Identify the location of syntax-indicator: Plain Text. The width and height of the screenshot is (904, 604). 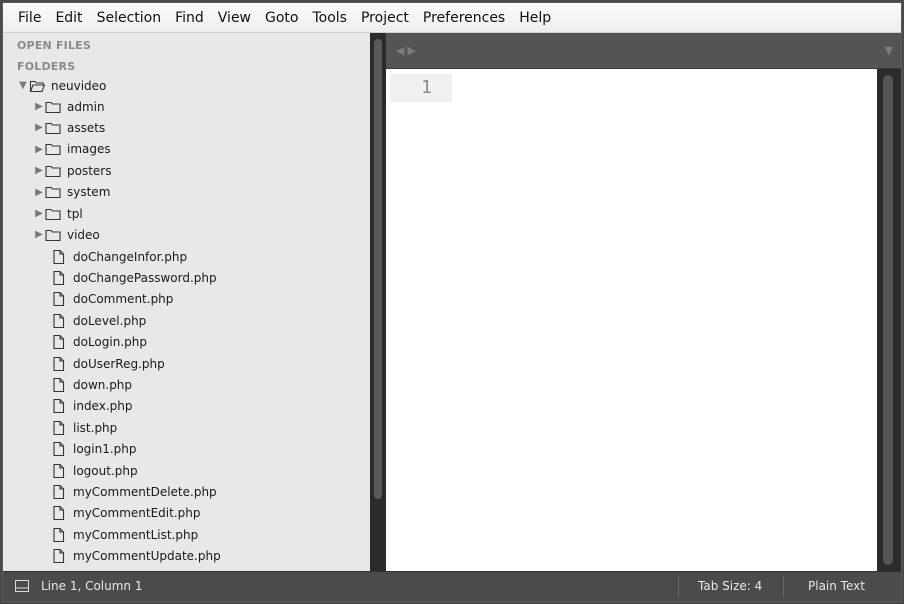
(836, 586).